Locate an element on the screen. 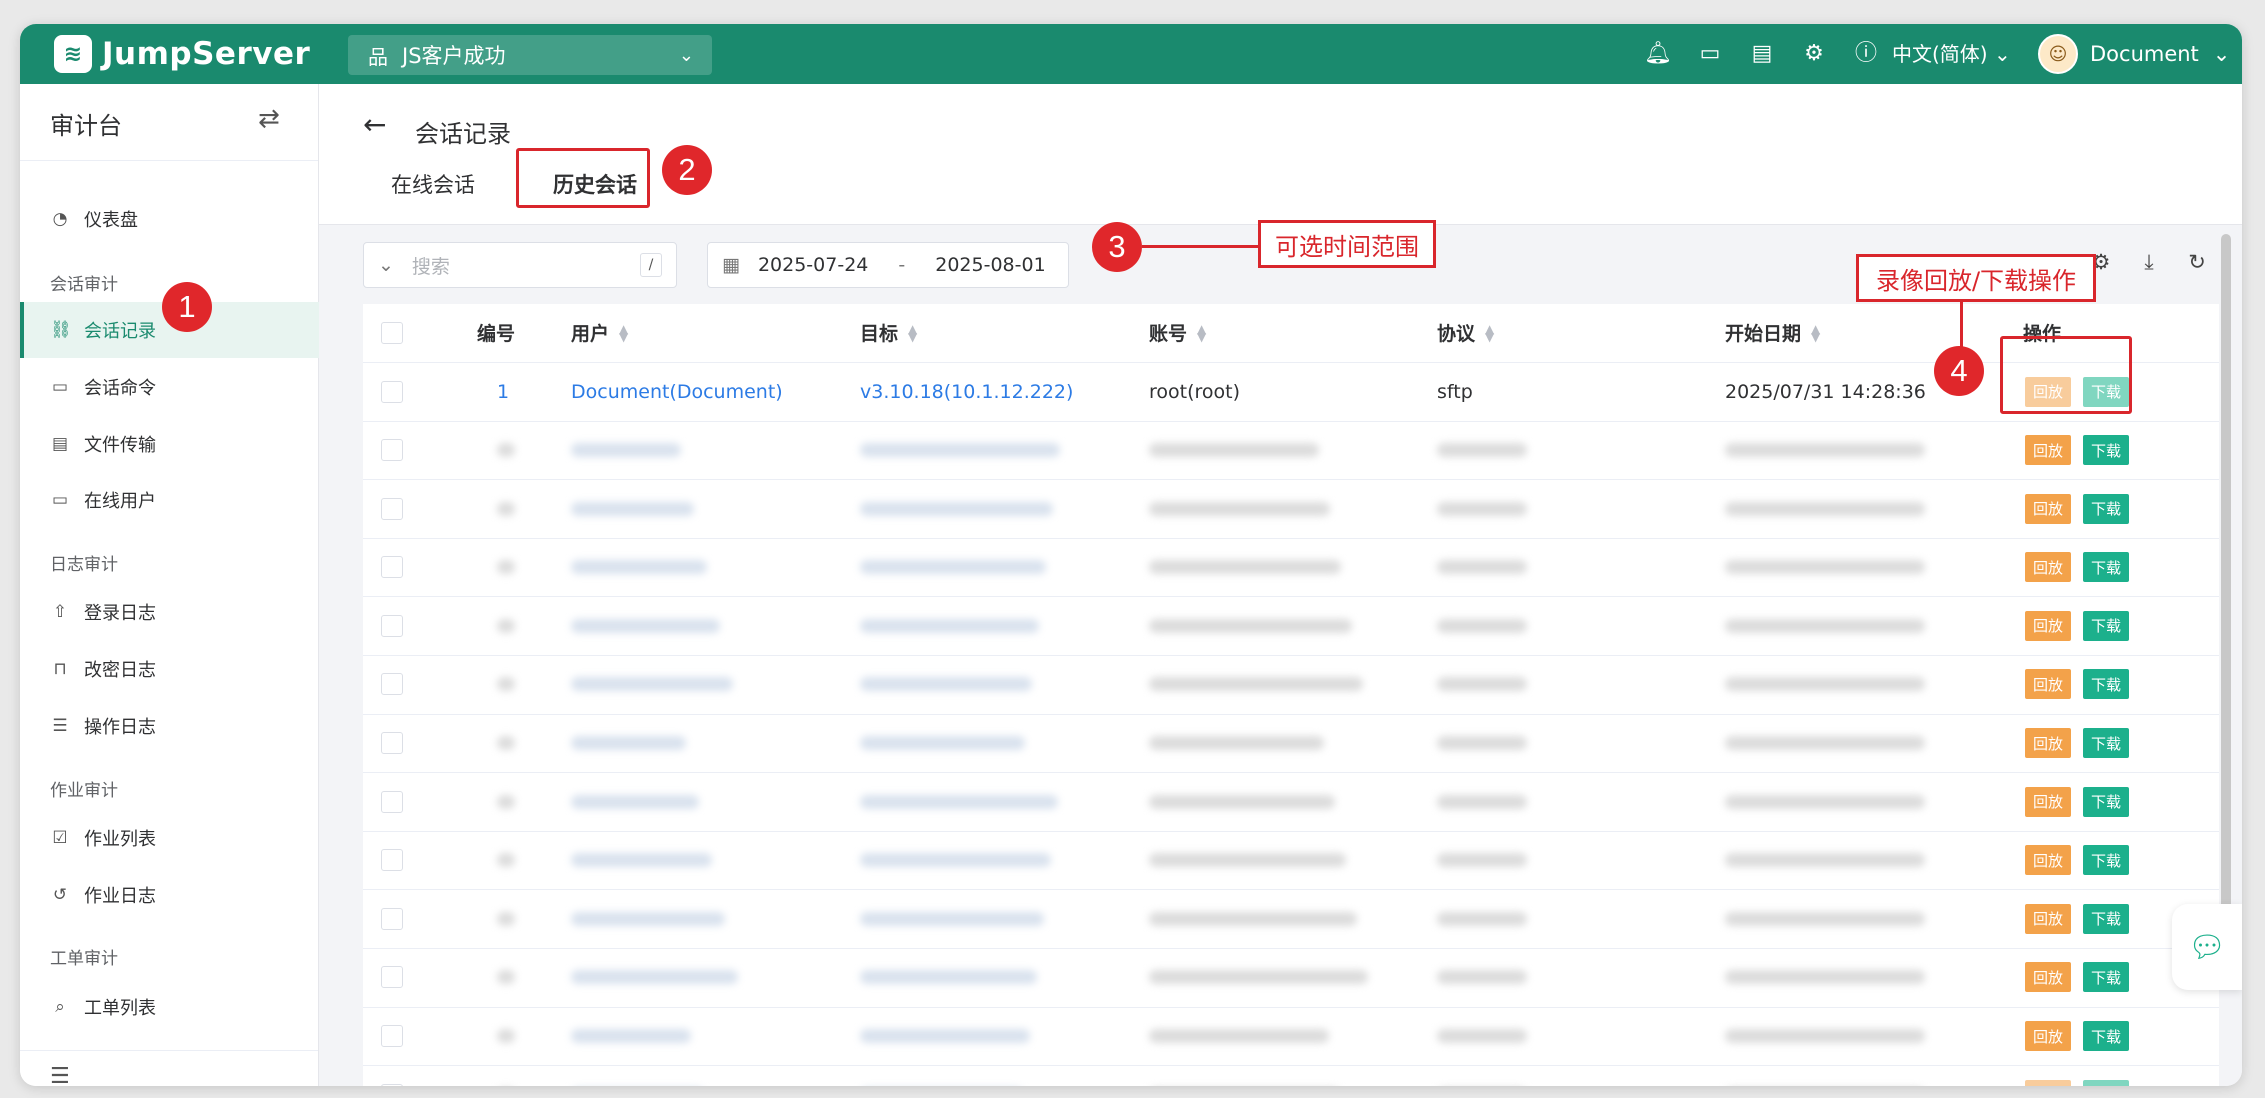 This screenshot has width=2265, height=1098. bell-icon: 🔔︎ is located at coordinates (1658, 54).